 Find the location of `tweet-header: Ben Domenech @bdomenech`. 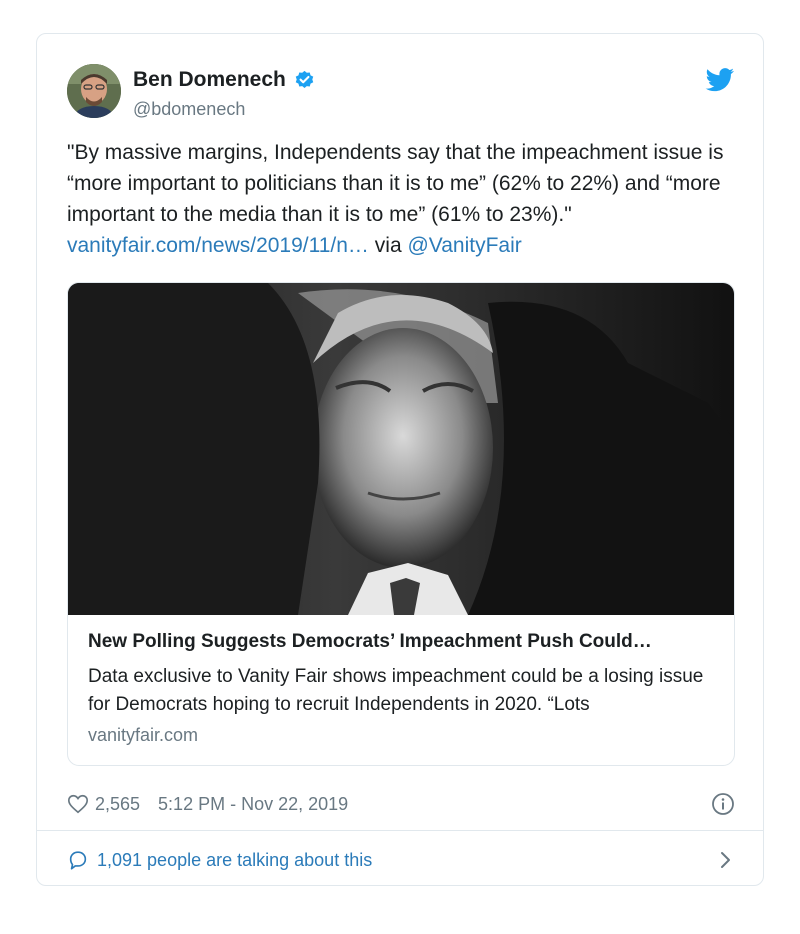

tweet-header: Ben Domenech @bdomenech is located at coordinates (401, 94).